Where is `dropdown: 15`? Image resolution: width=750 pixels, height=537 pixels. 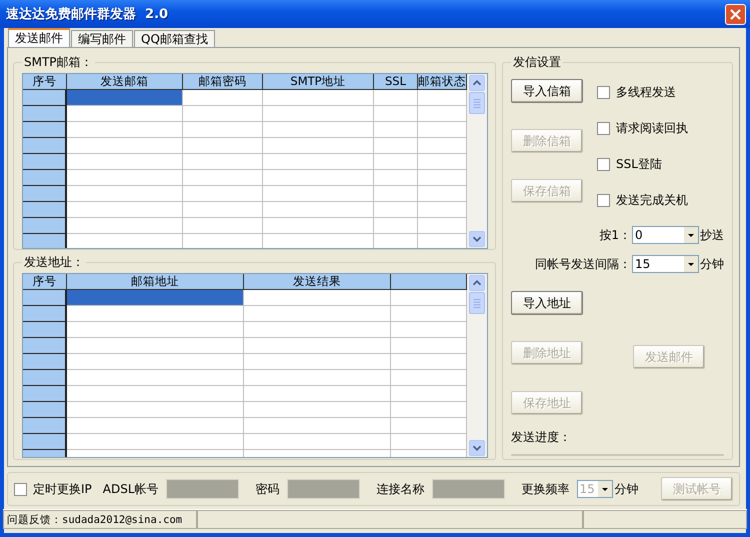 dropdown: 15 is located at coordinates (665, 264).